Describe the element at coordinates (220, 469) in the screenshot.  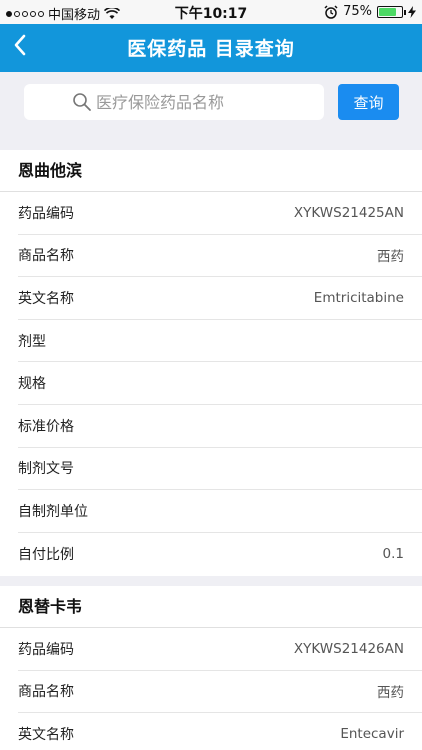
I see `row-approval-number: 制剂文号` at that location.